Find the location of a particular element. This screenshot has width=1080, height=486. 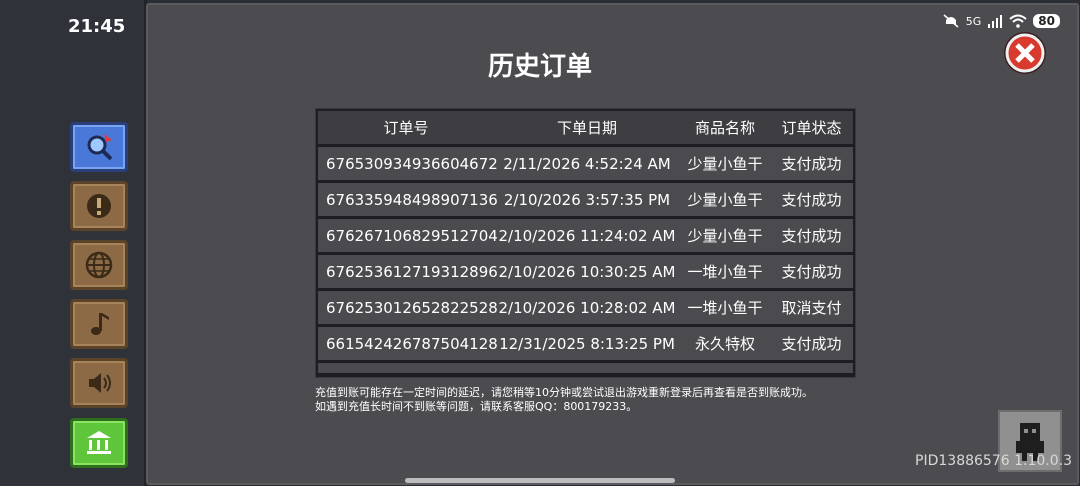

bank-icon is located at coordinates (99, 442).